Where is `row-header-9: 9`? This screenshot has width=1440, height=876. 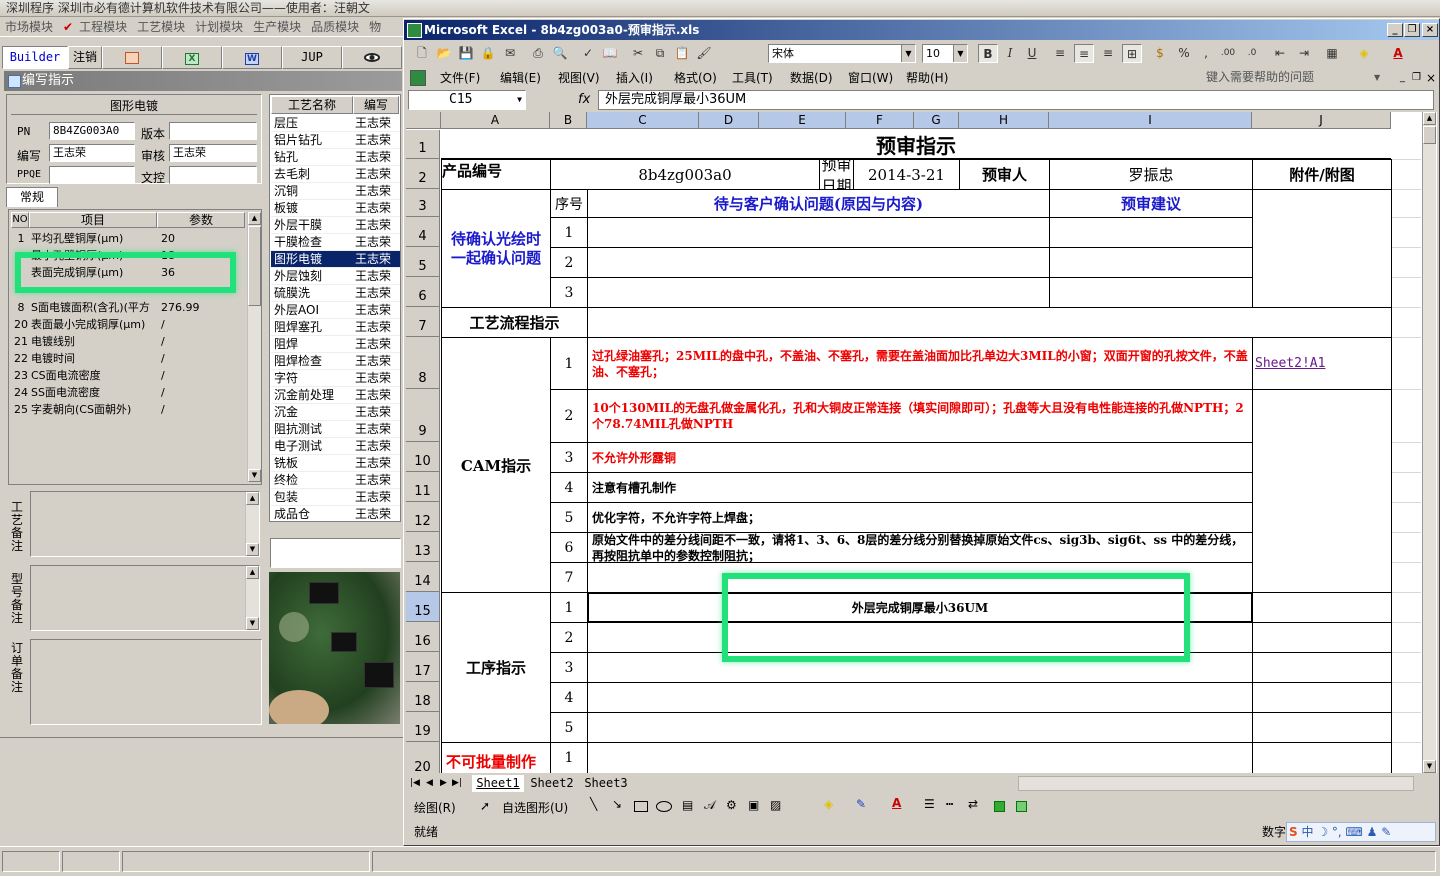
row-header-9: 9 is located at coordinates (423, 415).